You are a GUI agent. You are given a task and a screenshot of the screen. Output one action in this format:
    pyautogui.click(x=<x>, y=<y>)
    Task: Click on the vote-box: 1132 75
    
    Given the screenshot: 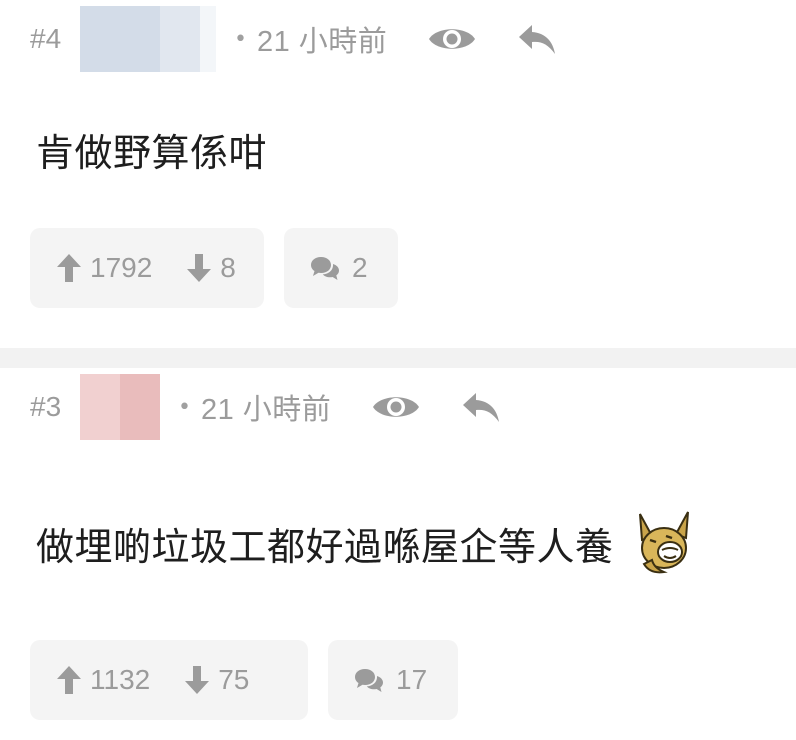 What is the action you would take?
    pyautogui.click(x=169, y=680)
    